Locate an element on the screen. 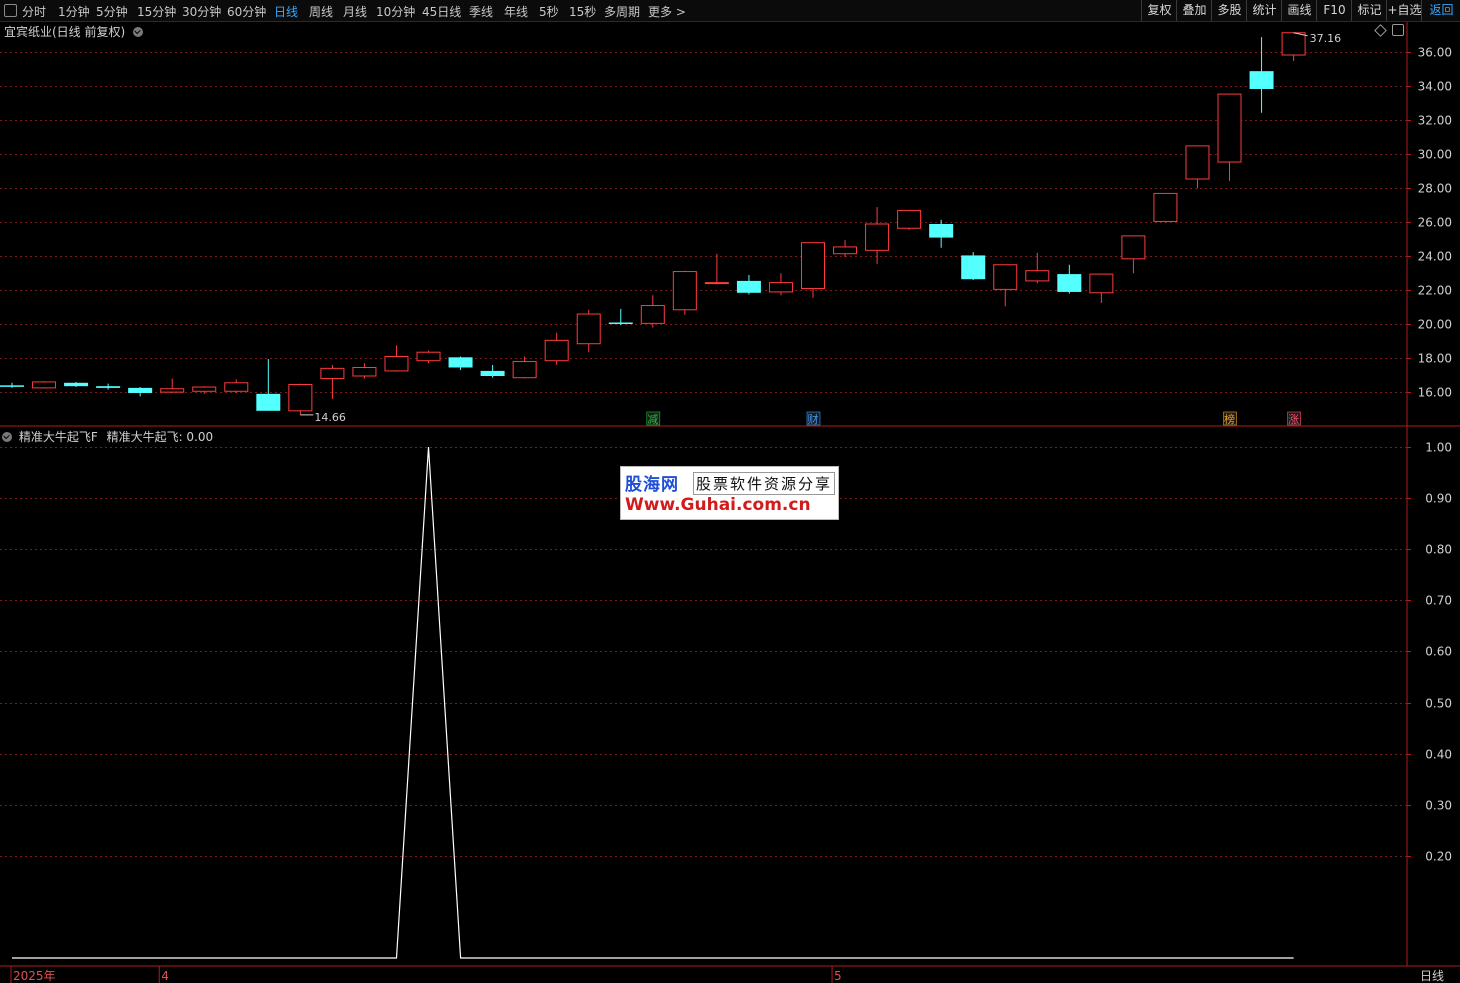 This screenshot has width=1460, height=983. indicator-legend: 精准大牛起飞F 精准大牛起飞: 0.00 is located at coordinates (107, 436).